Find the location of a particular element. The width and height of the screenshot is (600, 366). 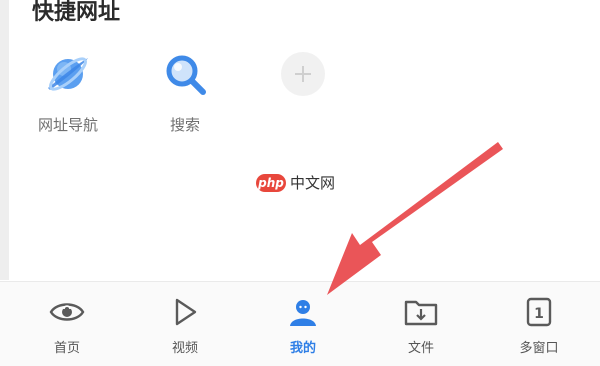

tab-label: 视频 is located at coordinates (184, 348).